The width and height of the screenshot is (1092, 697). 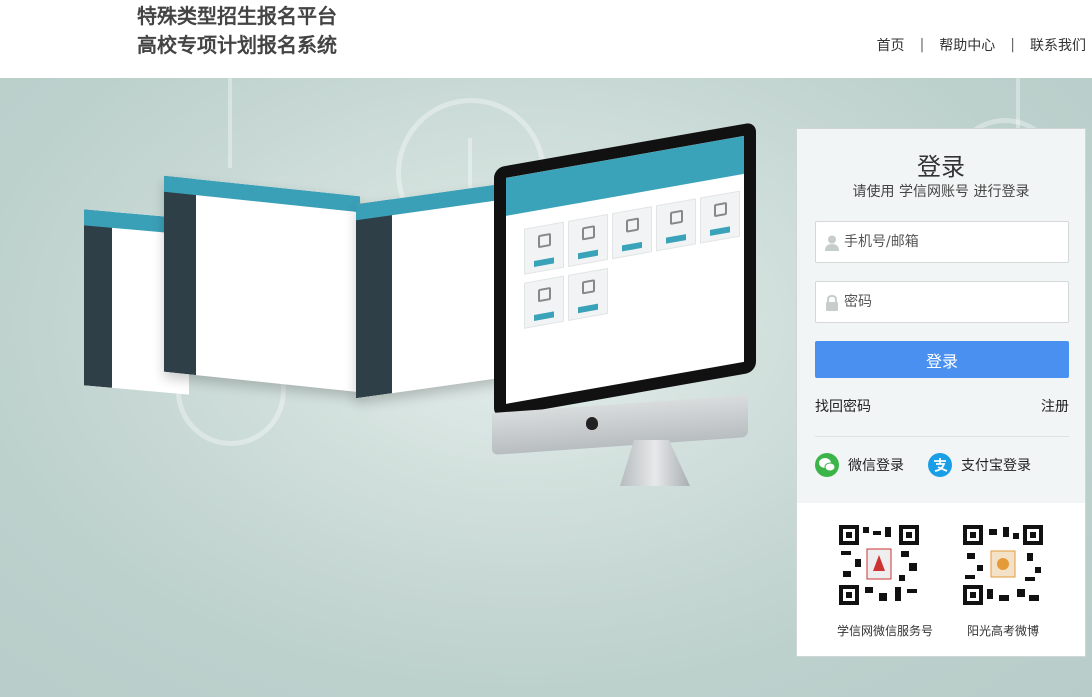 I want to click on lock-icon, so click(x=832, y=303).